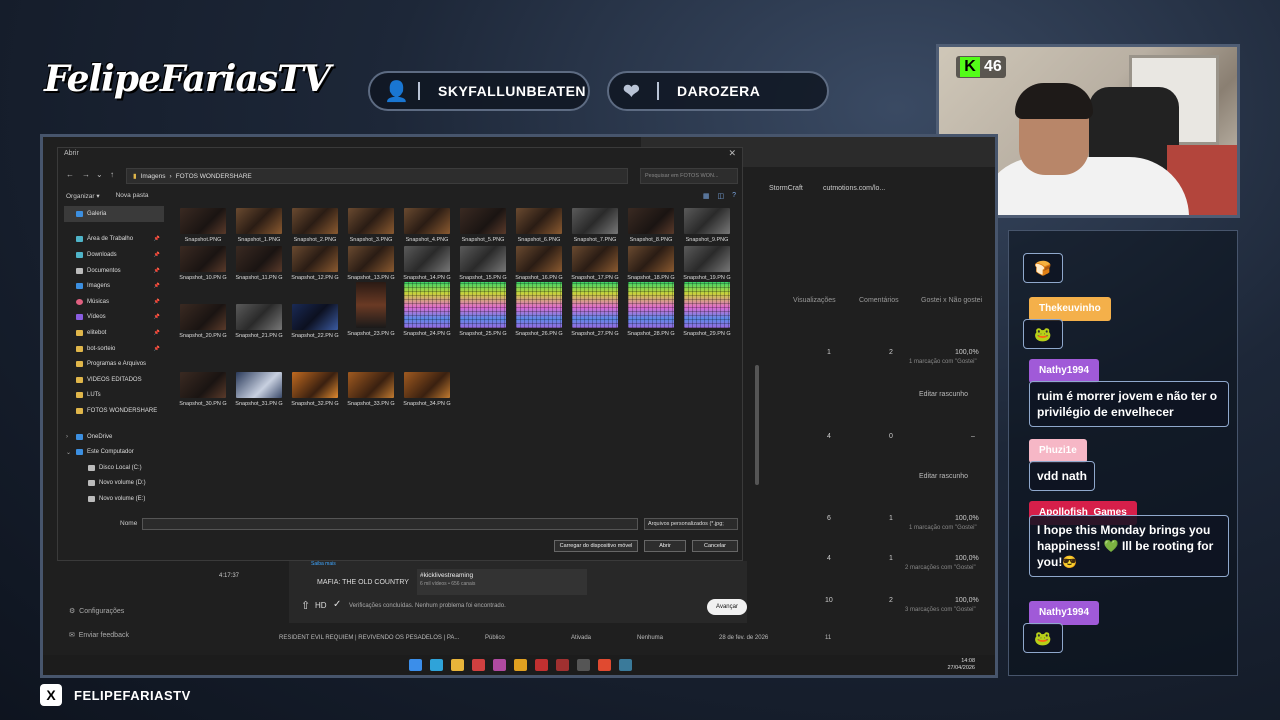 Image resolution: width=1280 pixels, height=720 pixels. What do you see at coordinates (214, 176) in the screenshot?
I see `breadcrumb-current: FOTOS WONDERSHARE` at bounding box center [214, 176].